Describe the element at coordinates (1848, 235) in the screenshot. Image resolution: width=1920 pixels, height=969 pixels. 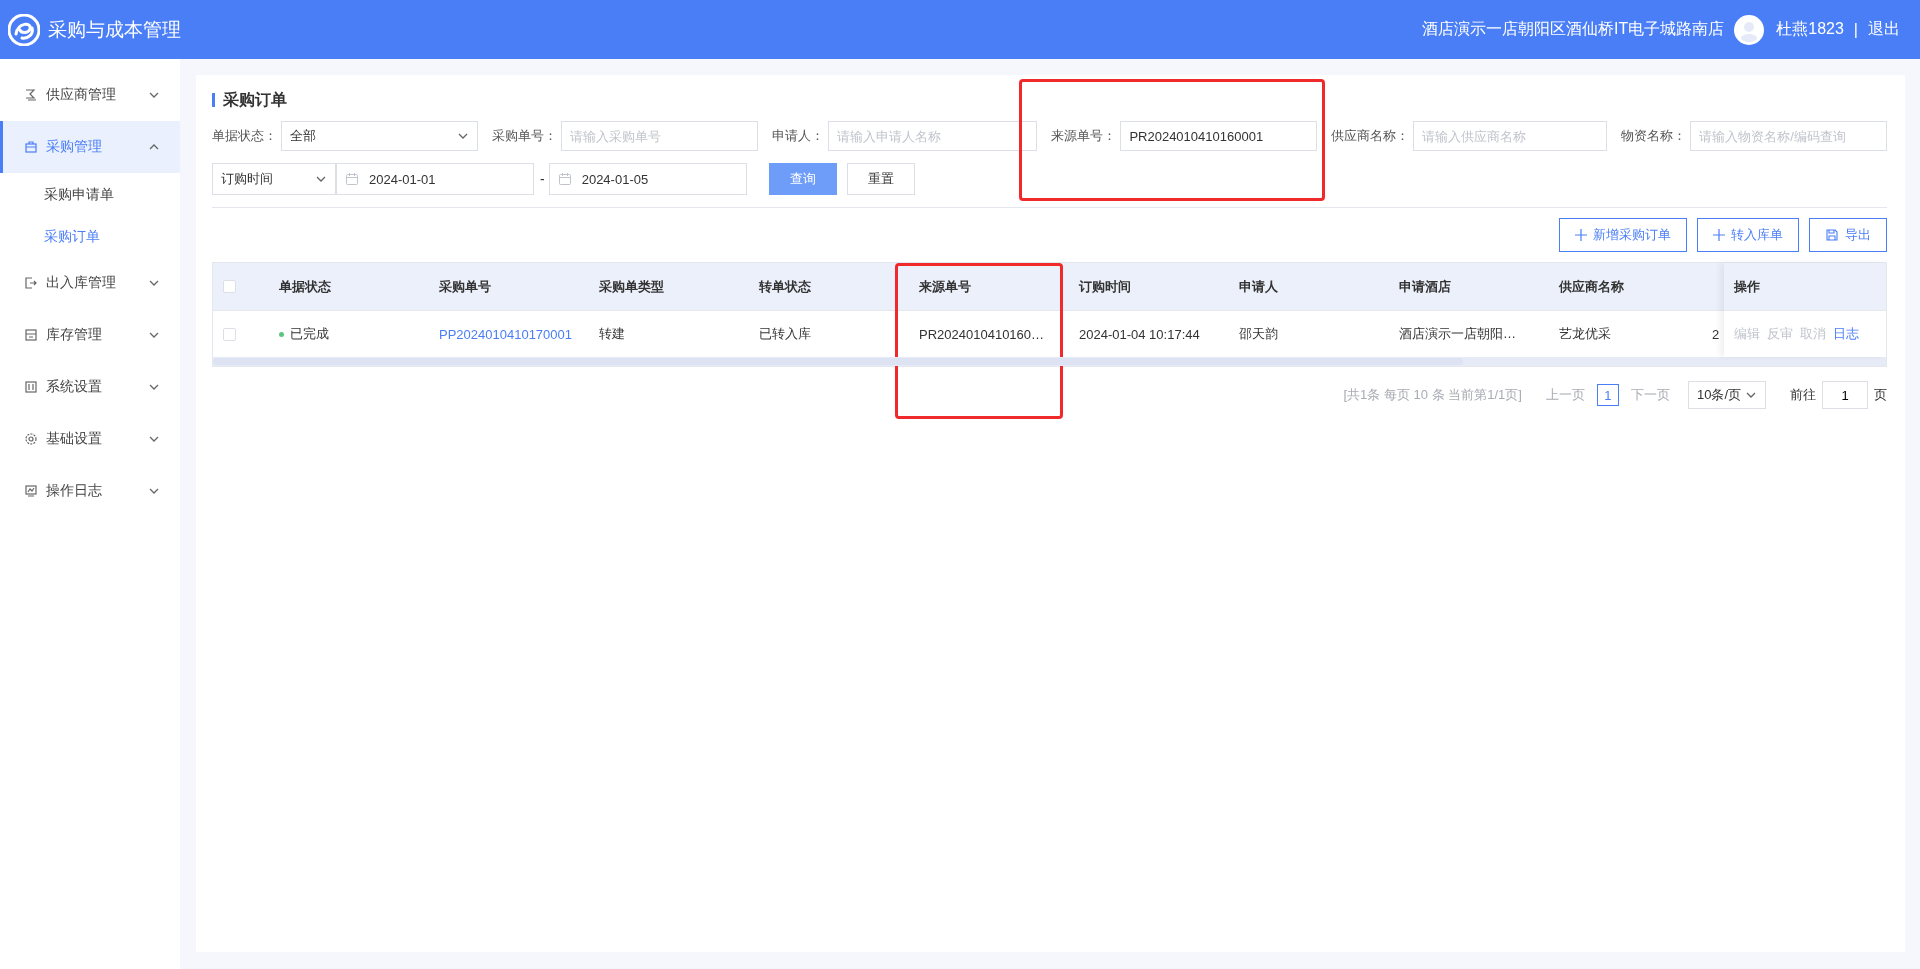
I see `toolbar-button: 导出` at that location.